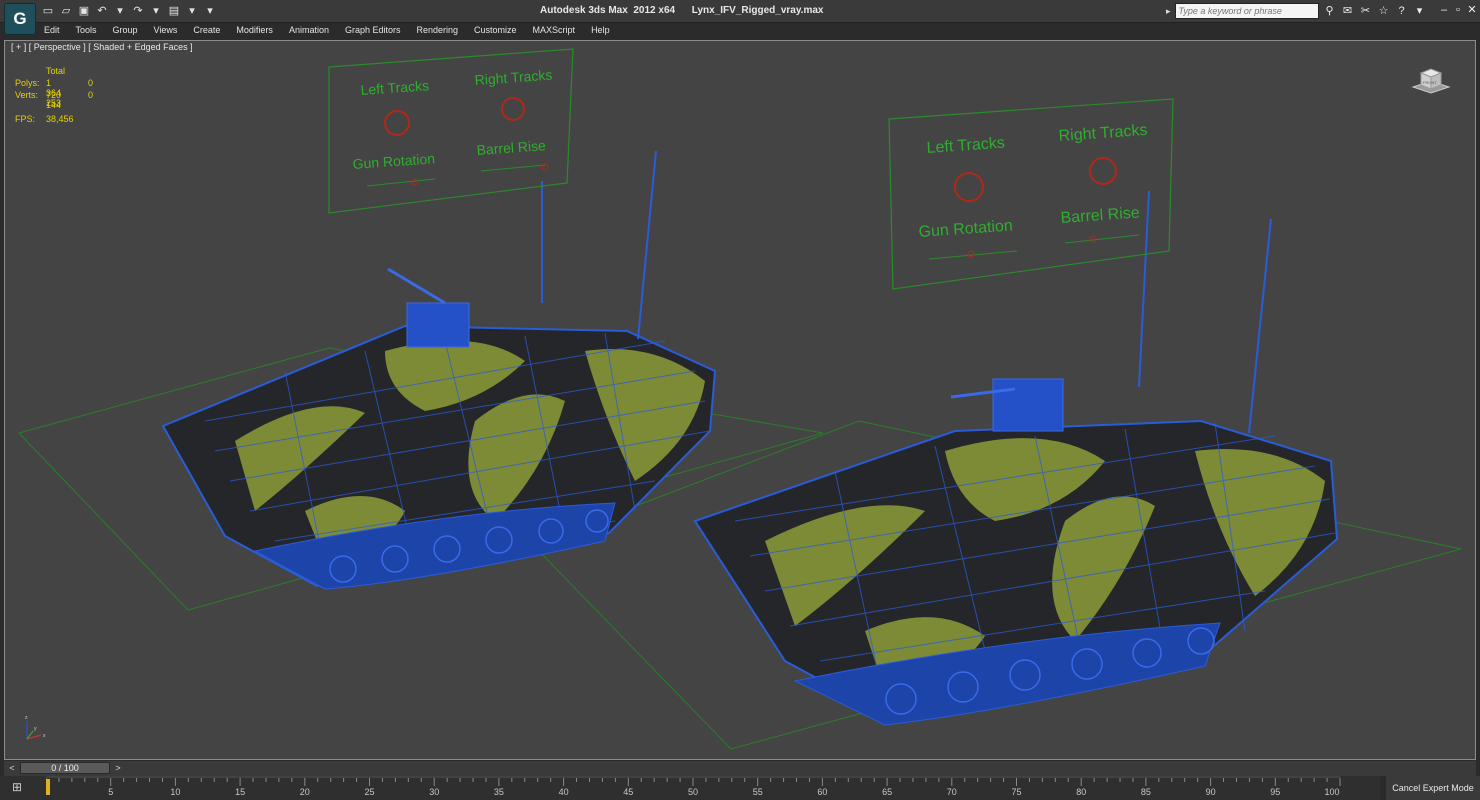  What do you see at coordinates (240, 792) in the screenshot?
I see `frame-tick-label: 15` at bounding box center [240, 792].